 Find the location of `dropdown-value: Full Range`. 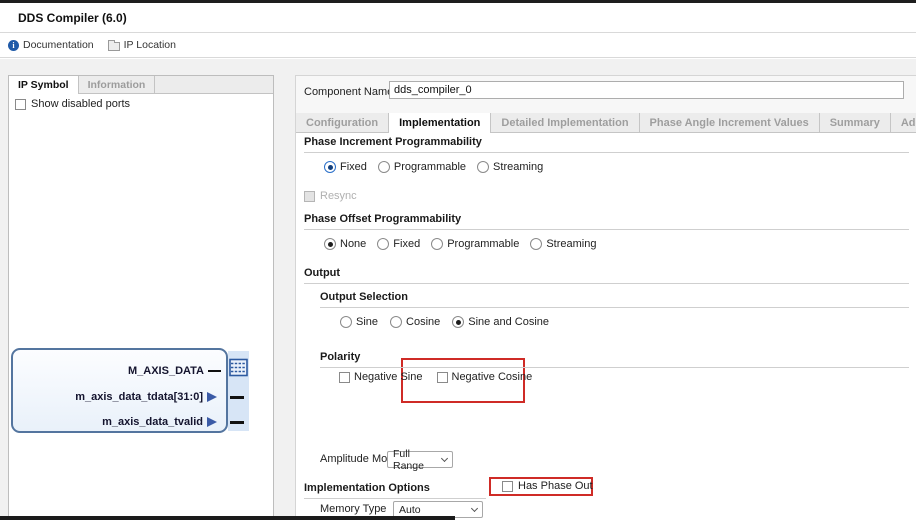

dropdown-value: Full Range is located at coordinates (408, 459).